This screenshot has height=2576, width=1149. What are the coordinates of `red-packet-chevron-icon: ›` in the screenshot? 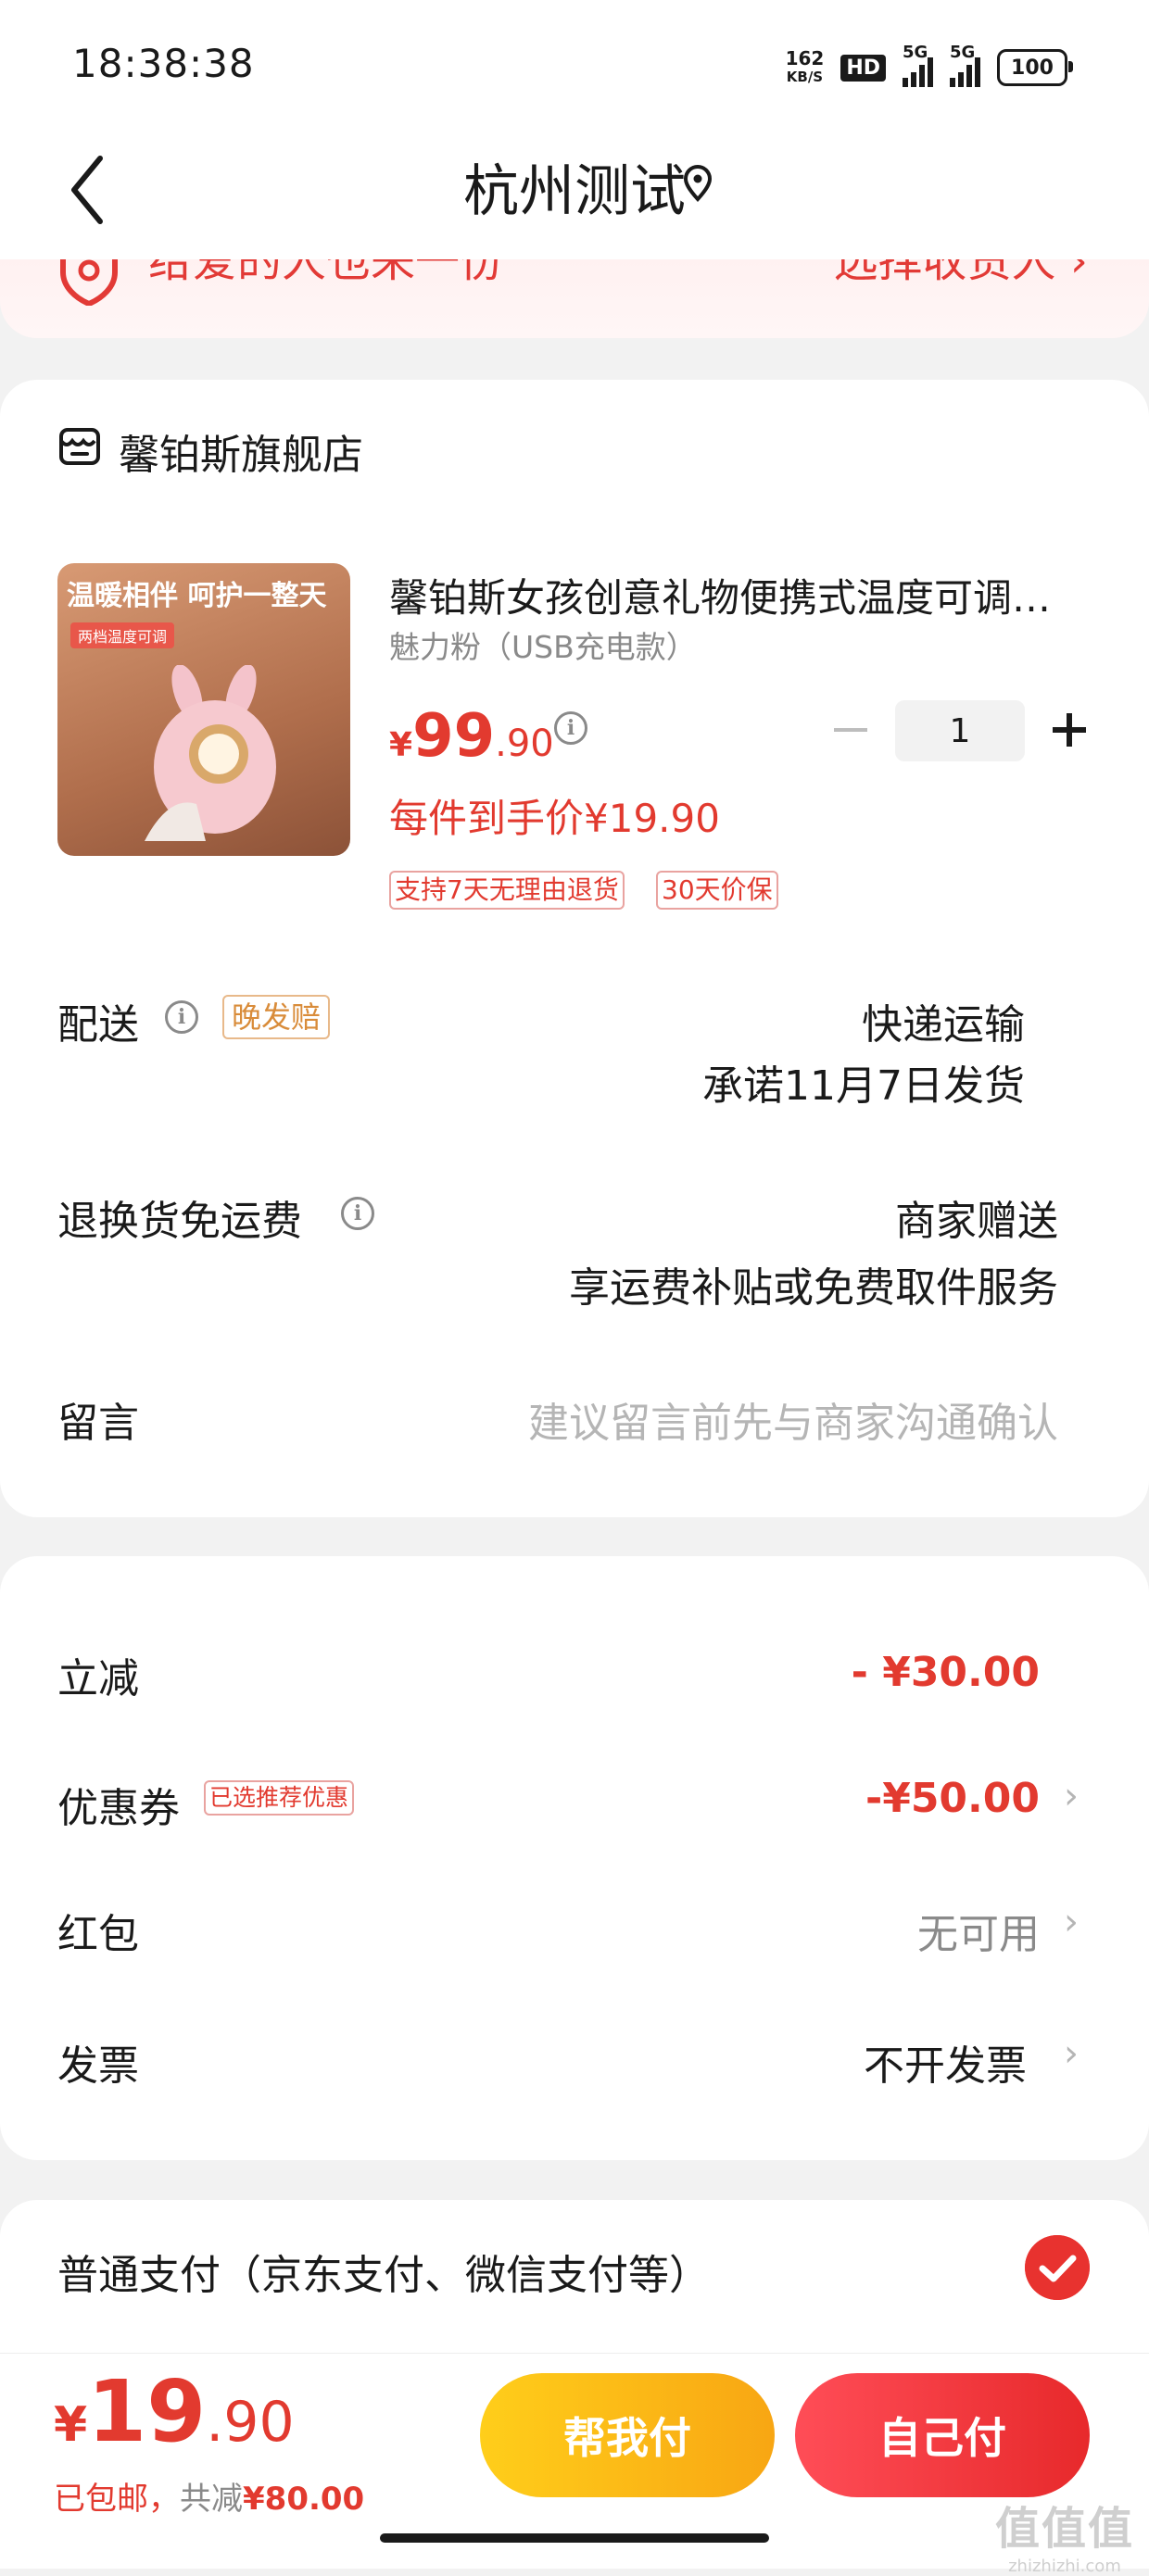 It's located at (1071, 1922).